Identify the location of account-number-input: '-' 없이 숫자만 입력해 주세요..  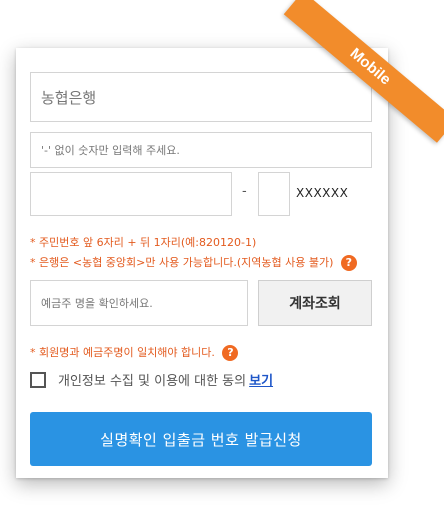
(201, 150).